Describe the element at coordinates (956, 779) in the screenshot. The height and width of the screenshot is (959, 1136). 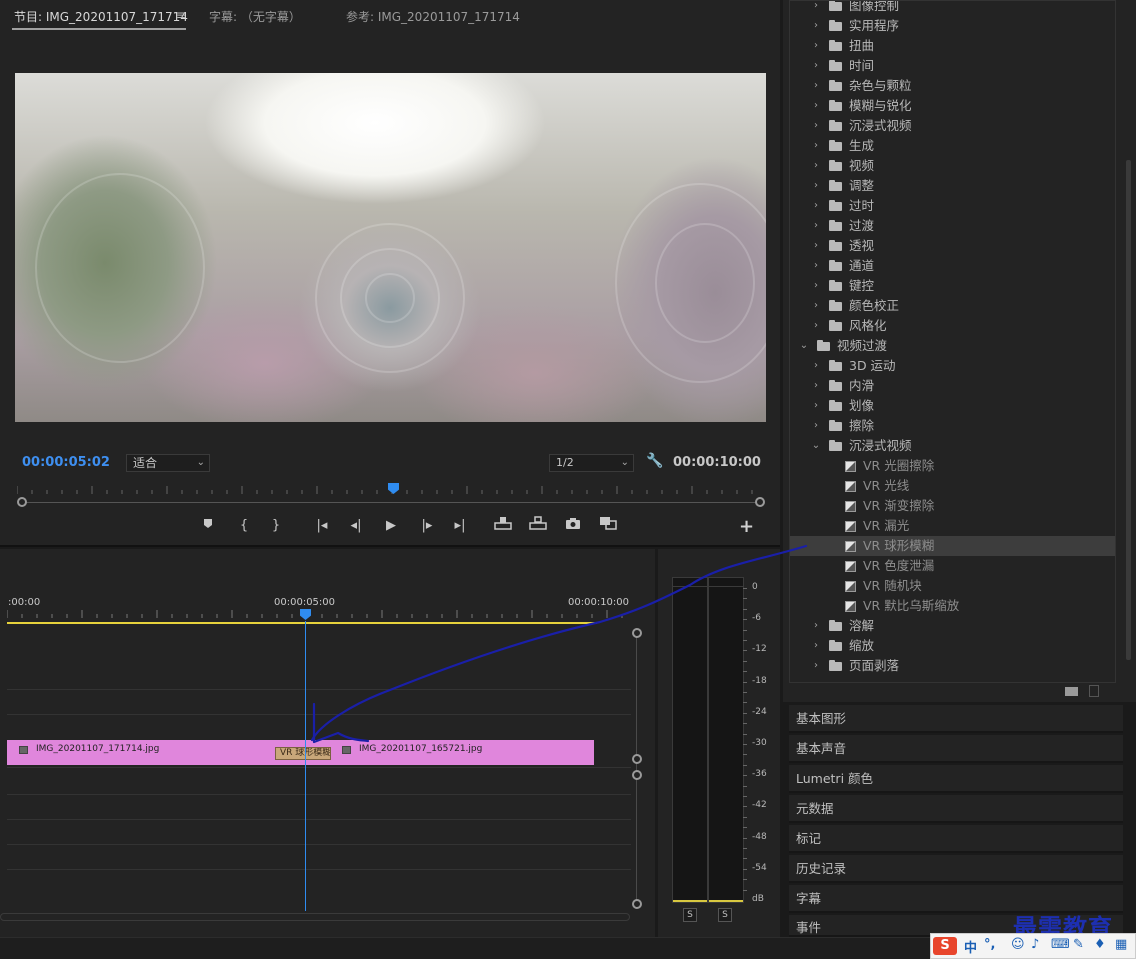
I see `panel-lumetri-color: Lumetri 颜色` at that location.